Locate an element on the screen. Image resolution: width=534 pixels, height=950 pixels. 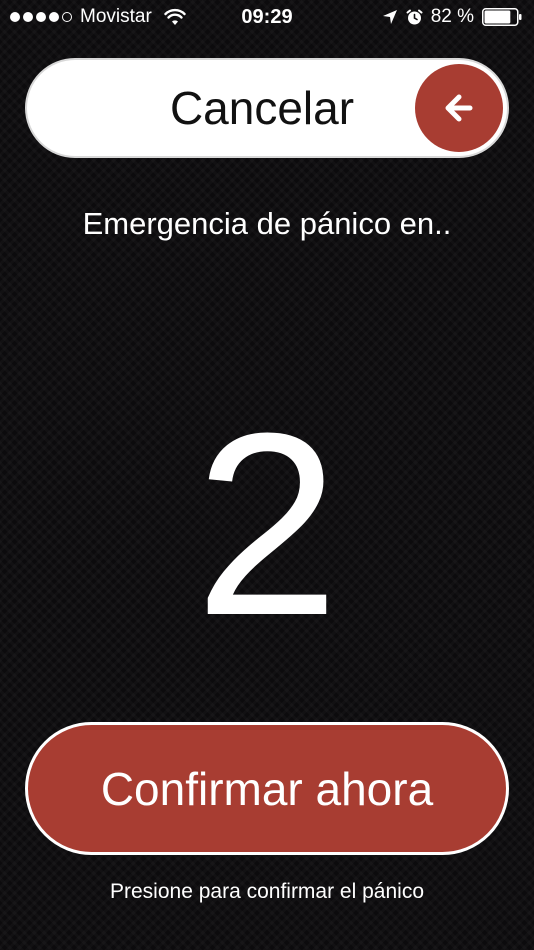
status-right: 82 % is located at coordinates (452, 17).